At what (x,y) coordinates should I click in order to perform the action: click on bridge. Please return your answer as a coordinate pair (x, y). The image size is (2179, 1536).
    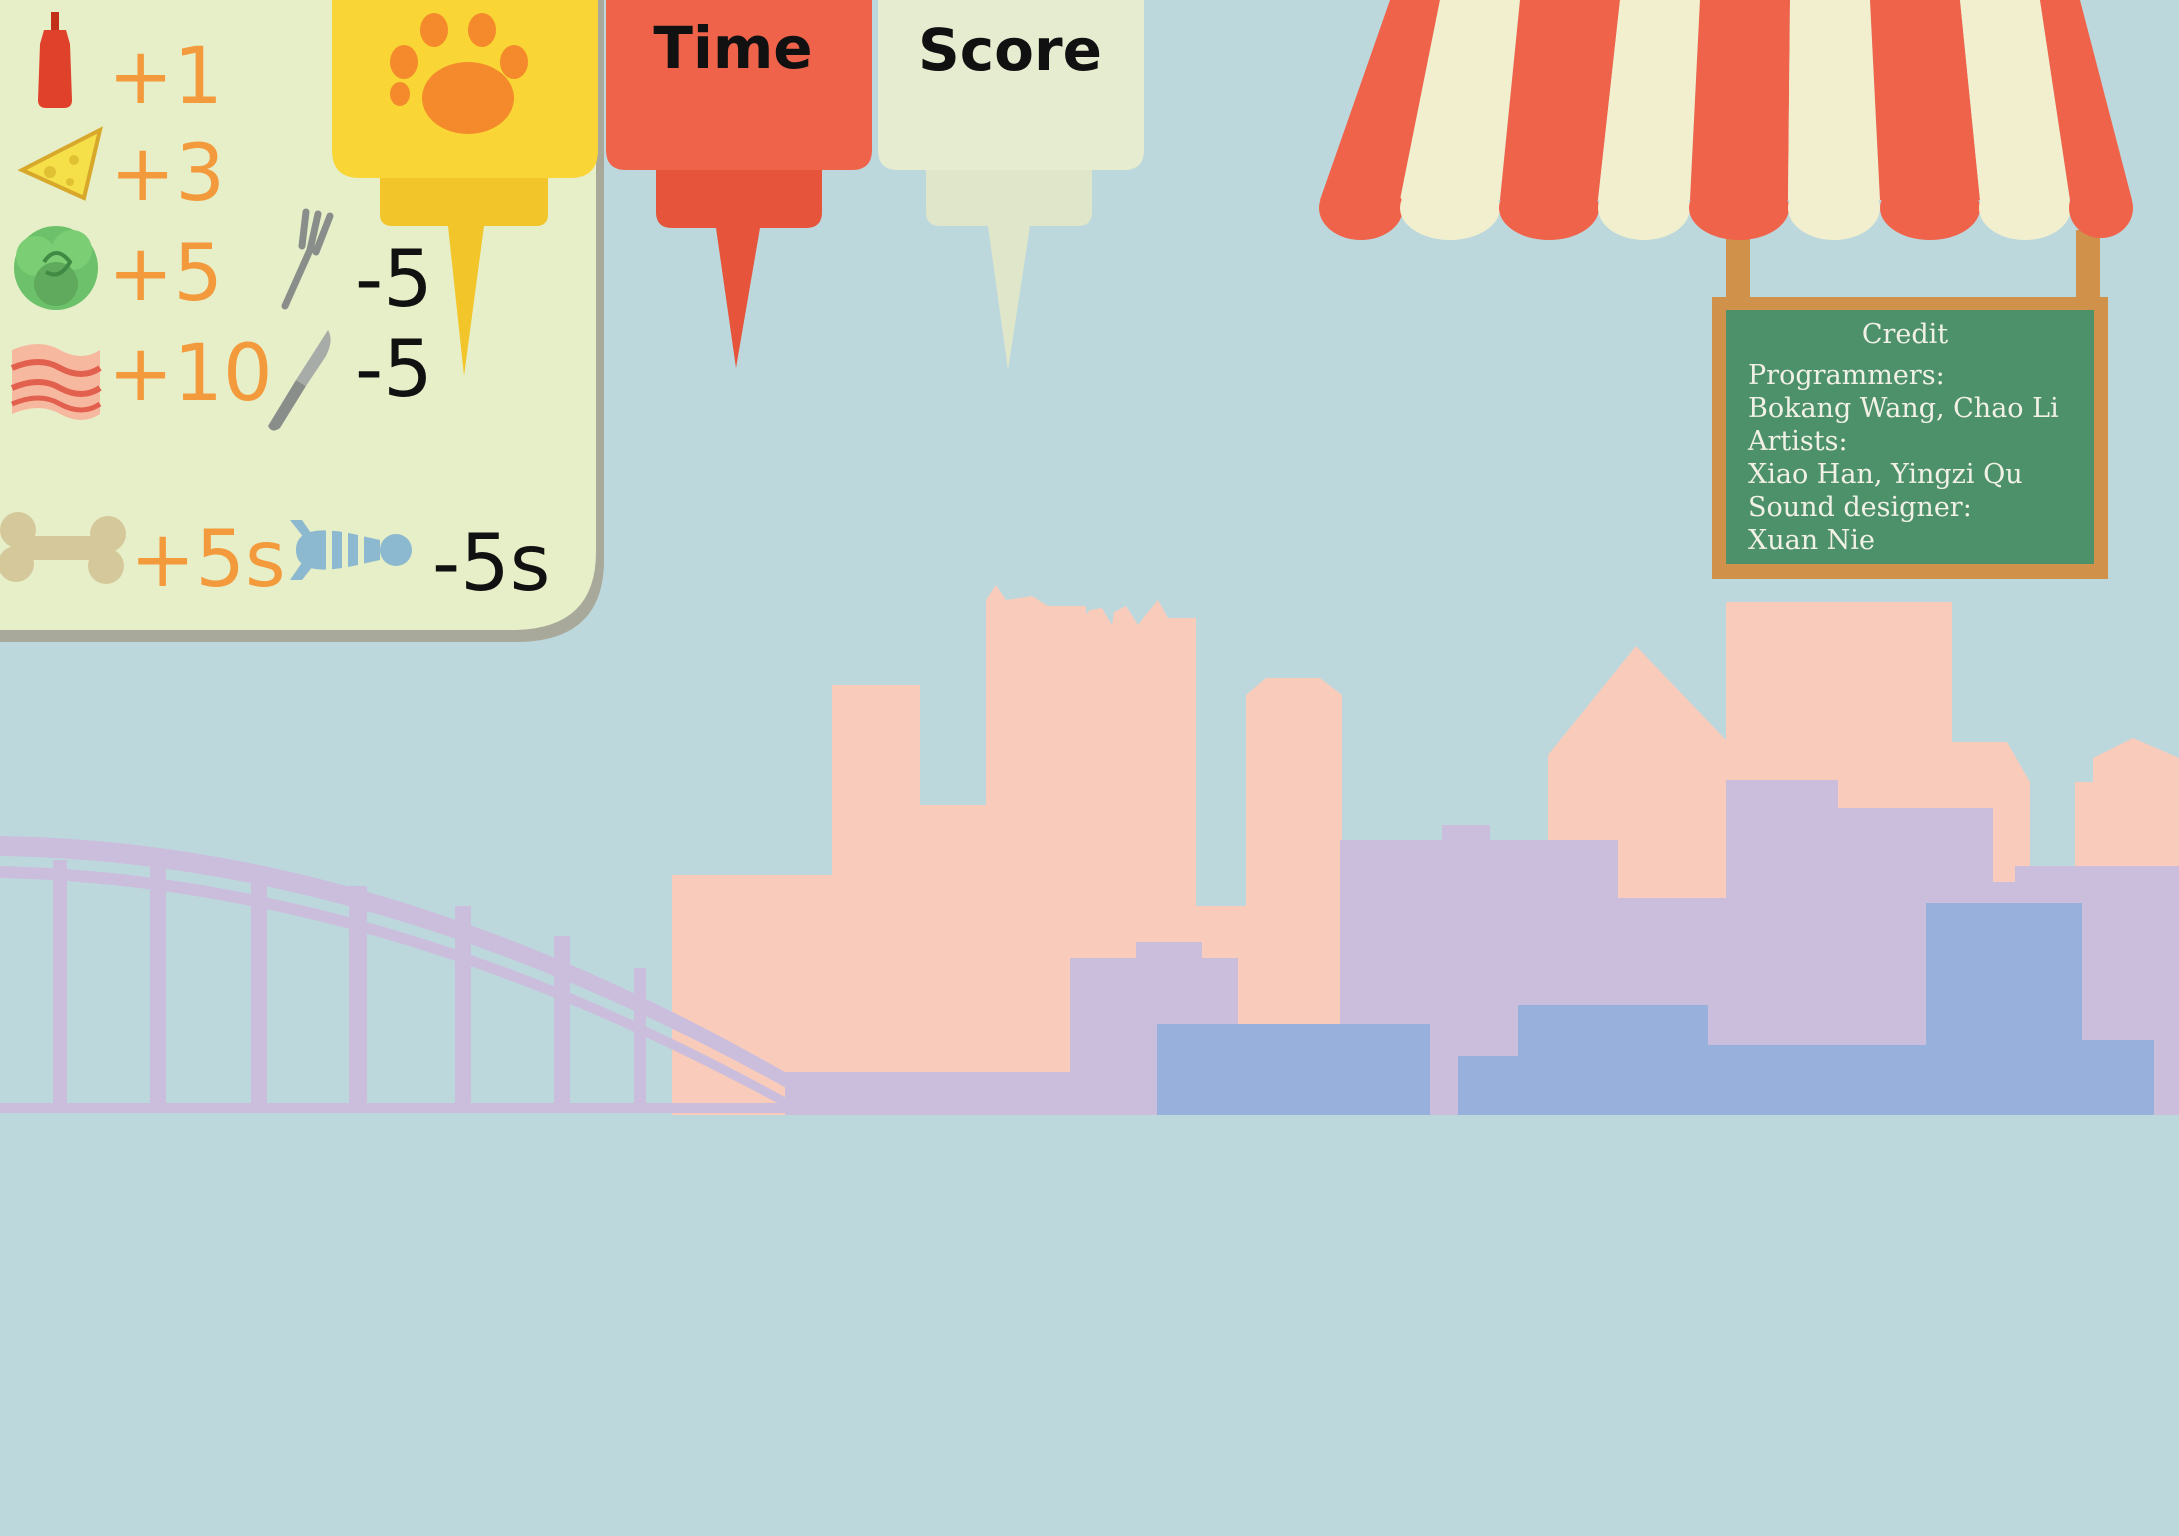
    Looking at the image, I should click on (395, 974).